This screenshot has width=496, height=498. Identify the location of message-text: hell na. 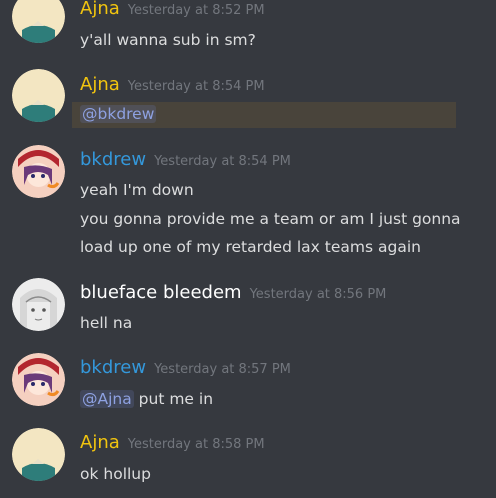
(106, 323).